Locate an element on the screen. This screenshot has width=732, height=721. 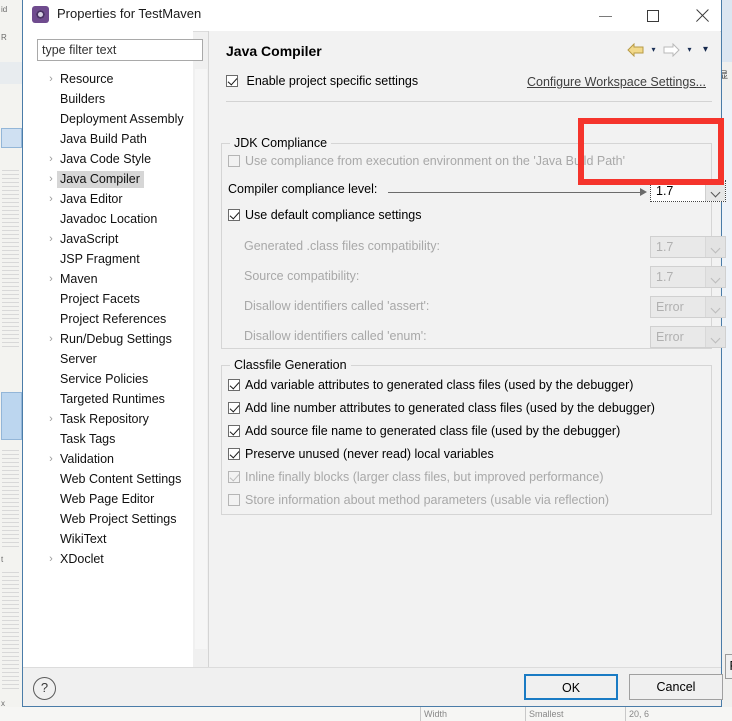
add-line-number-attributes-checkbox is located at coordinates (234, 408).